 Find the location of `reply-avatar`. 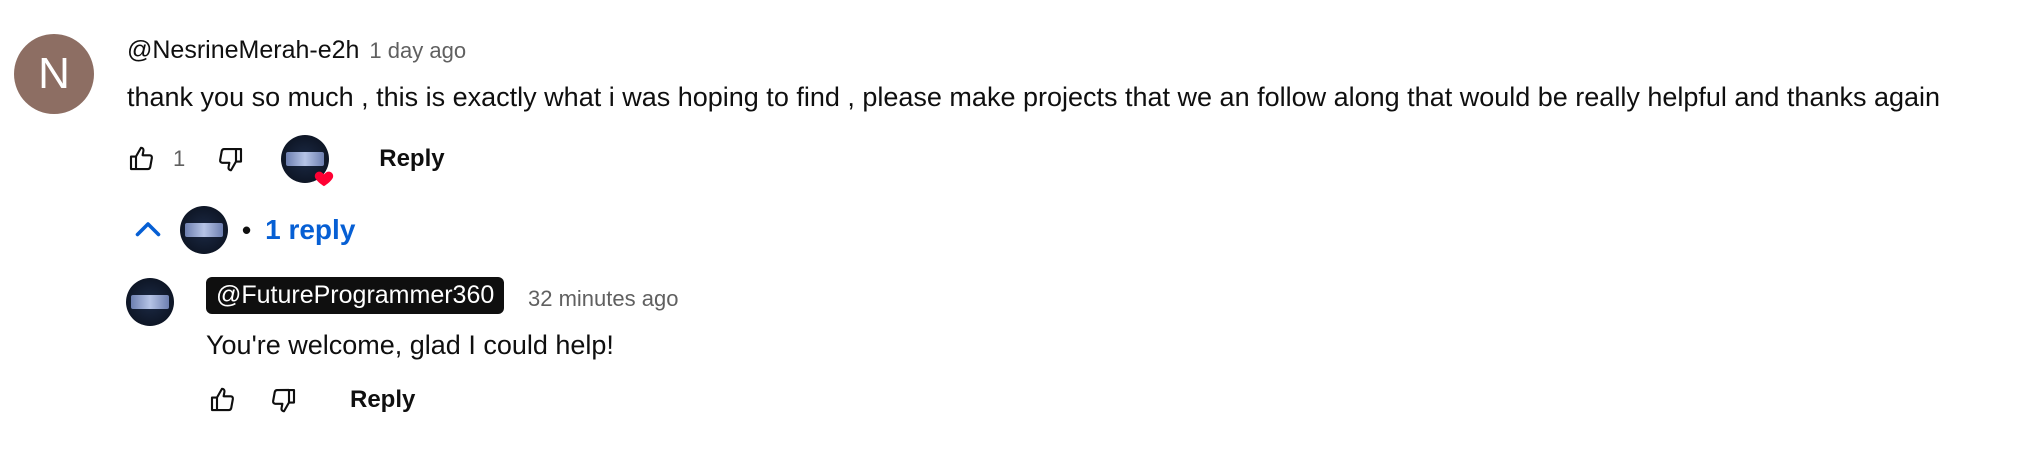

reply-avatar is located at coordinates (150, 302).